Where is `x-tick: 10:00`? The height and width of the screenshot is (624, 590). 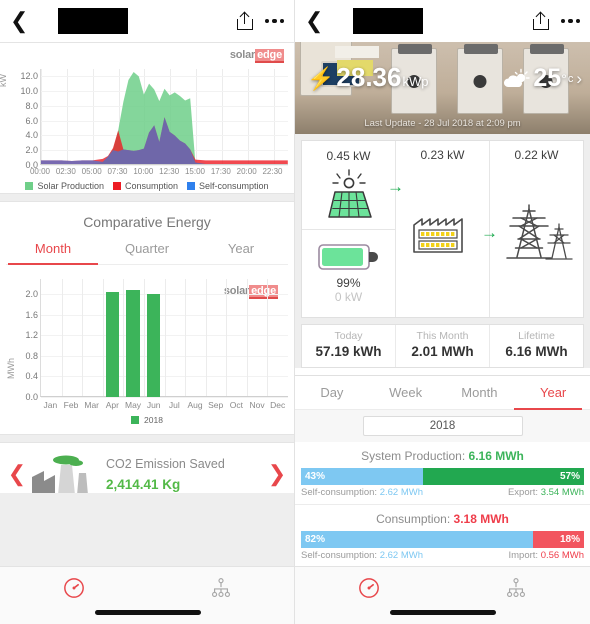
x-tick: 10:00 is located at coordinates (143, 171).